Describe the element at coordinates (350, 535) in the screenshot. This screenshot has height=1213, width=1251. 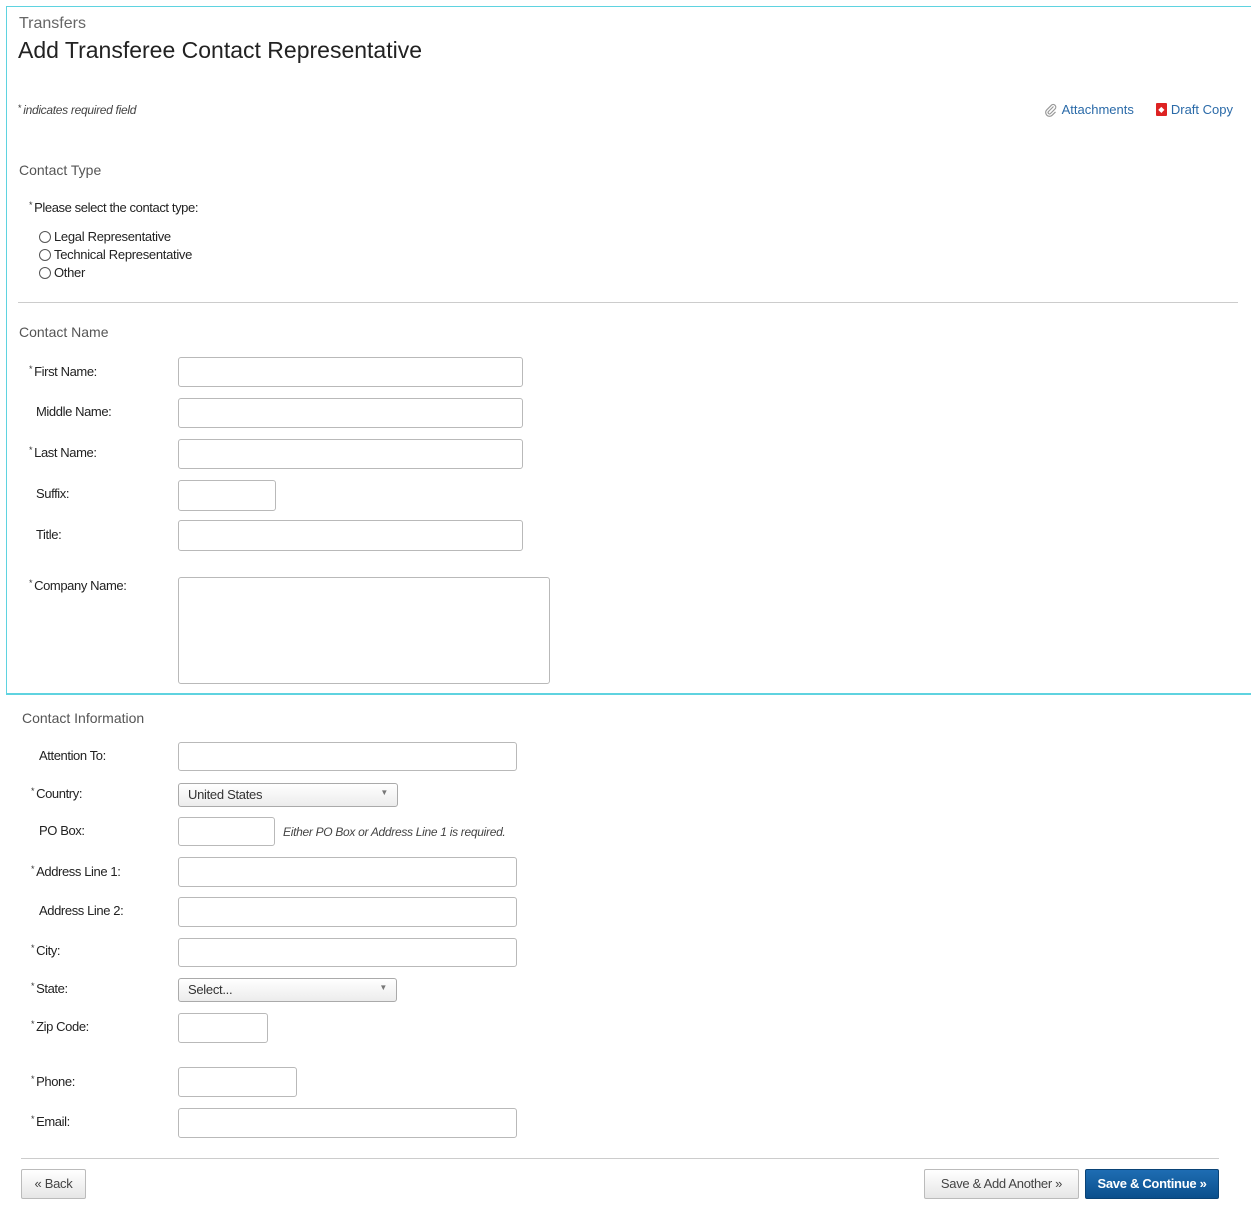
I see `title-input` at that location.